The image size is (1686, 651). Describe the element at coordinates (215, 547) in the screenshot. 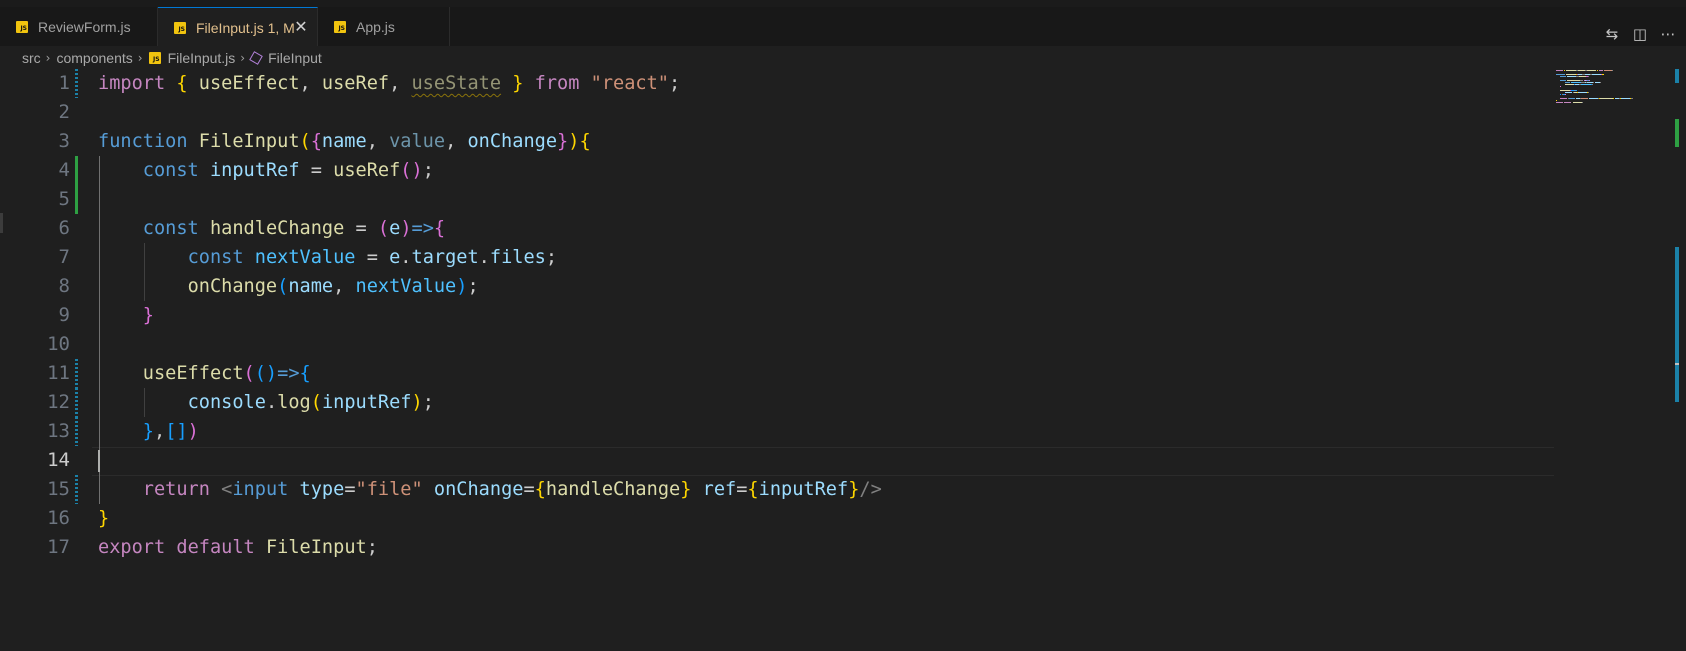

I see `code-token: default` at that location.